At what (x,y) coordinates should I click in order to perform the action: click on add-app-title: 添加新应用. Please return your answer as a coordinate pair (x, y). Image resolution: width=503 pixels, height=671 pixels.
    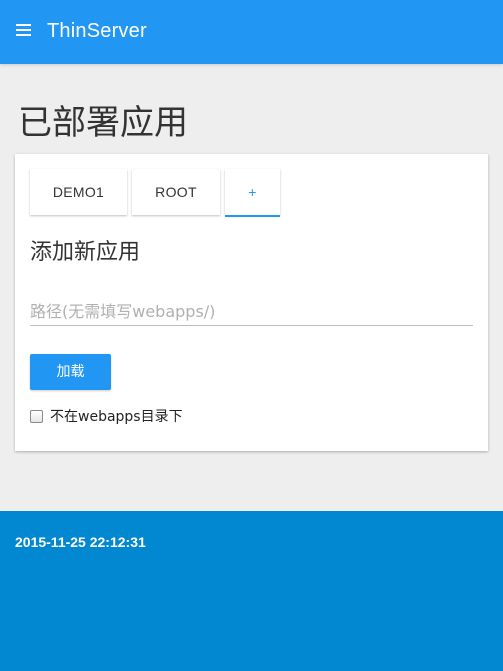
    Looking at the image, I should click on (85, 252).